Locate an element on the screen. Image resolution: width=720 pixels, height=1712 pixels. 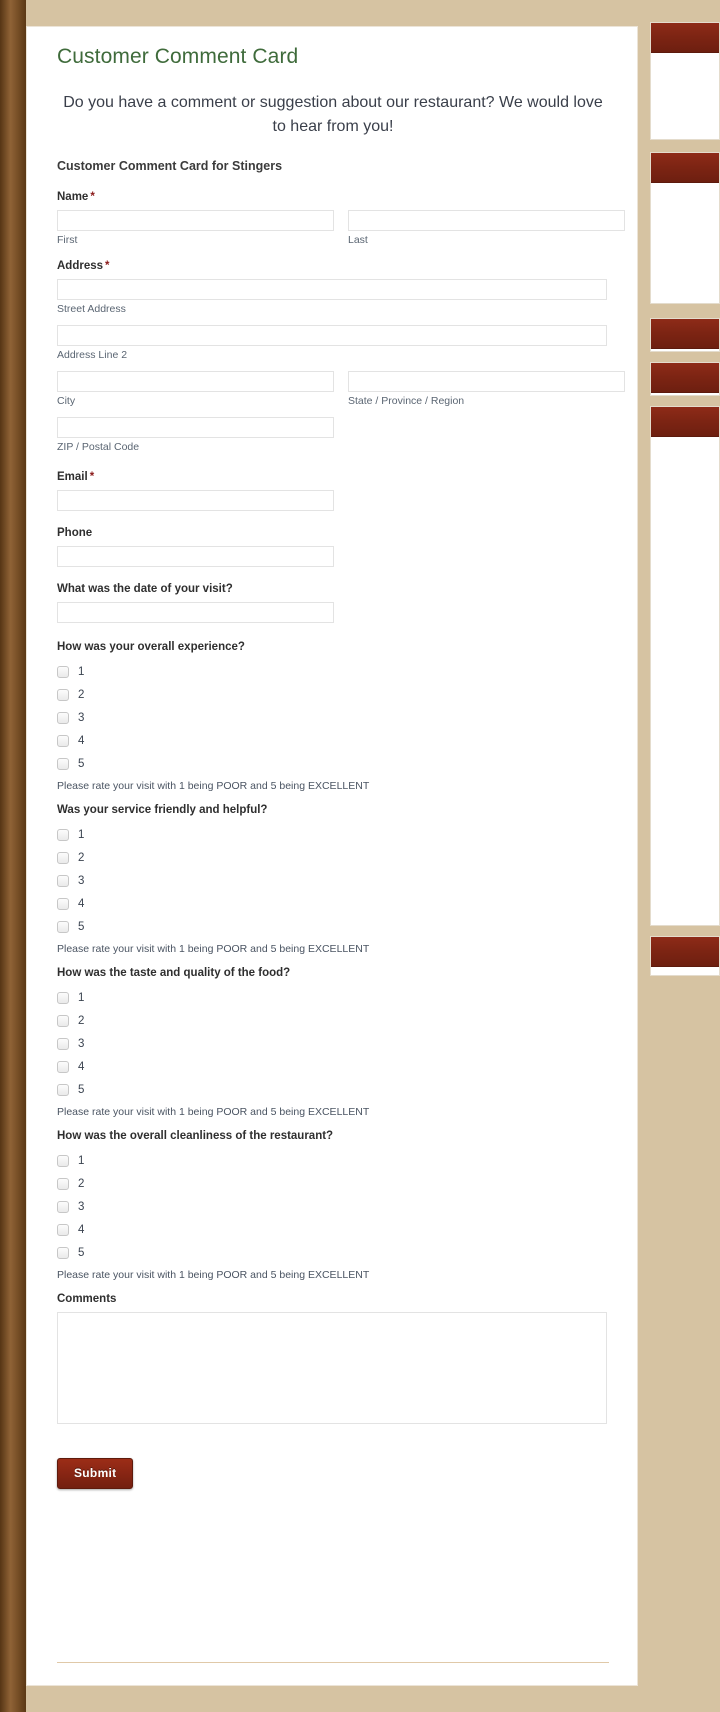
address-city-input is located at coordinates (195, 381).